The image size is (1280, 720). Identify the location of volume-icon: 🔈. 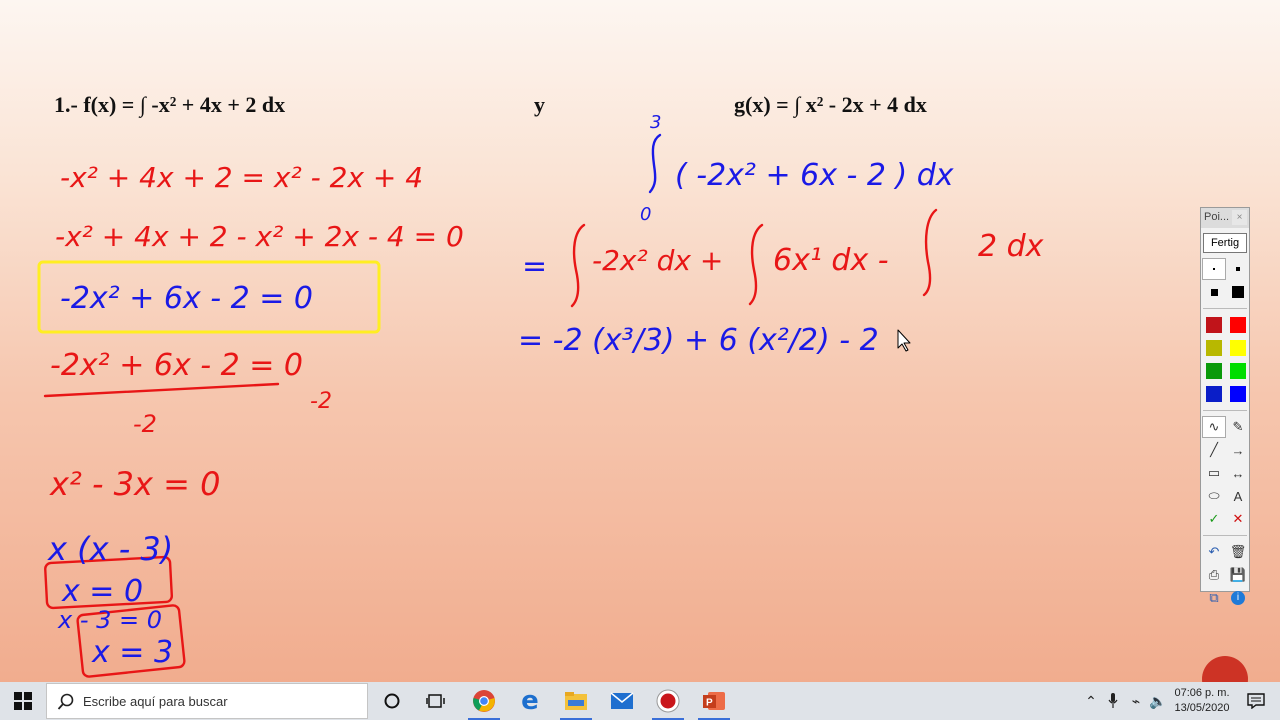
(1158, 700).